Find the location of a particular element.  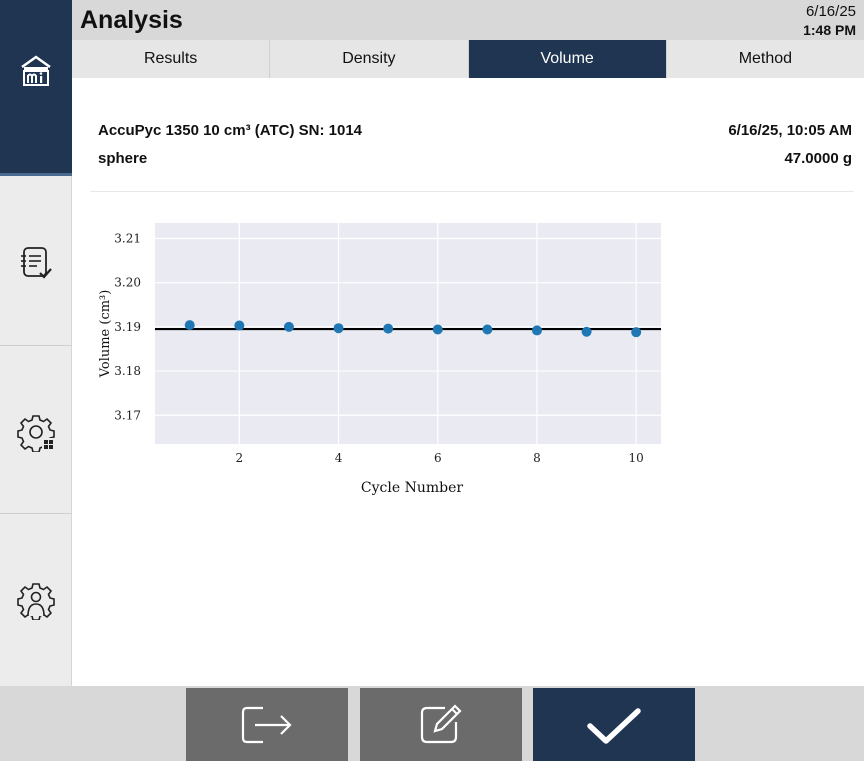

x-tick-label: 4 is located at coordinates (339, 458).